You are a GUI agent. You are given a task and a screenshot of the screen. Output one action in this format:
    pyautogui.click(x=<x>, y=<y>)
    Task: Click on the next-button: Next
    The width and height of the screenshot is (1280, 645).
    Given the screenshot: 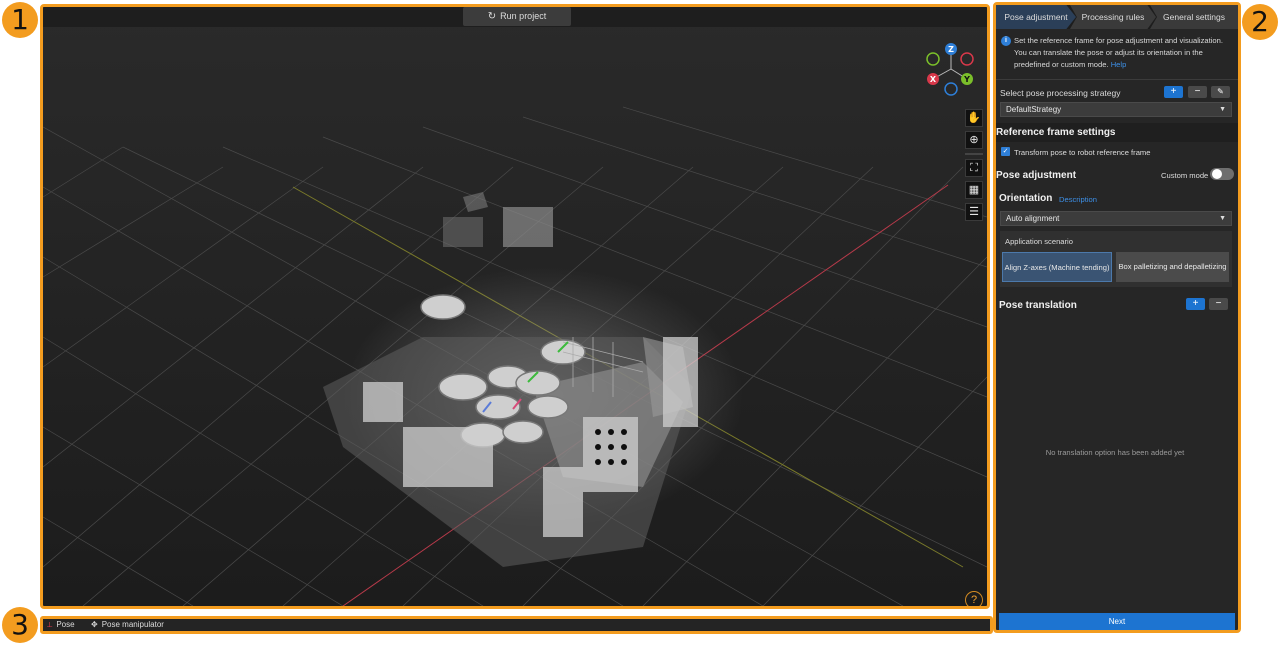 What is the action you would take?
    pyautogui.click(x=1117, y=621)
    